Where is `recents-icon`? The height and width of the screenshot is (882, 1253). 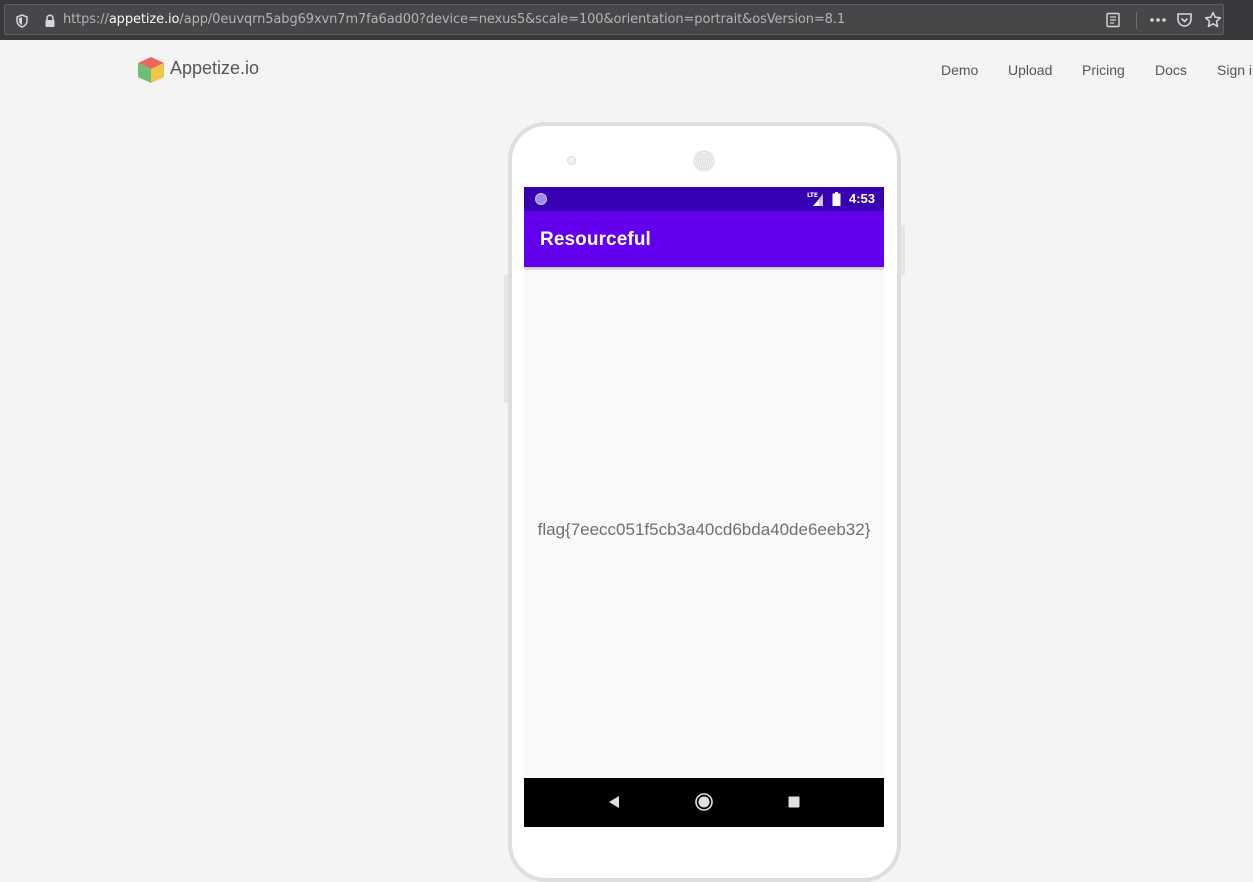
recents-icon is located at coordinates (794, 802).